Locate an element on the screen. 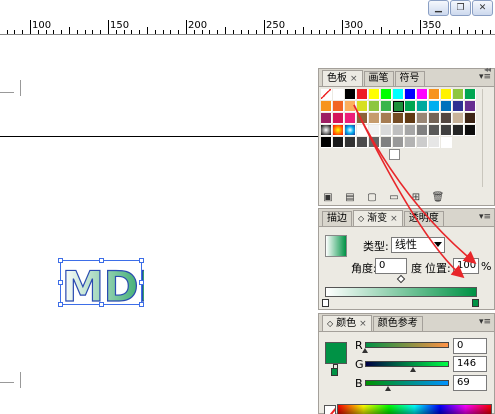 The width and height of the screenshot is (495, 414). close-button: ✕ is located at coordinates (482, 8).